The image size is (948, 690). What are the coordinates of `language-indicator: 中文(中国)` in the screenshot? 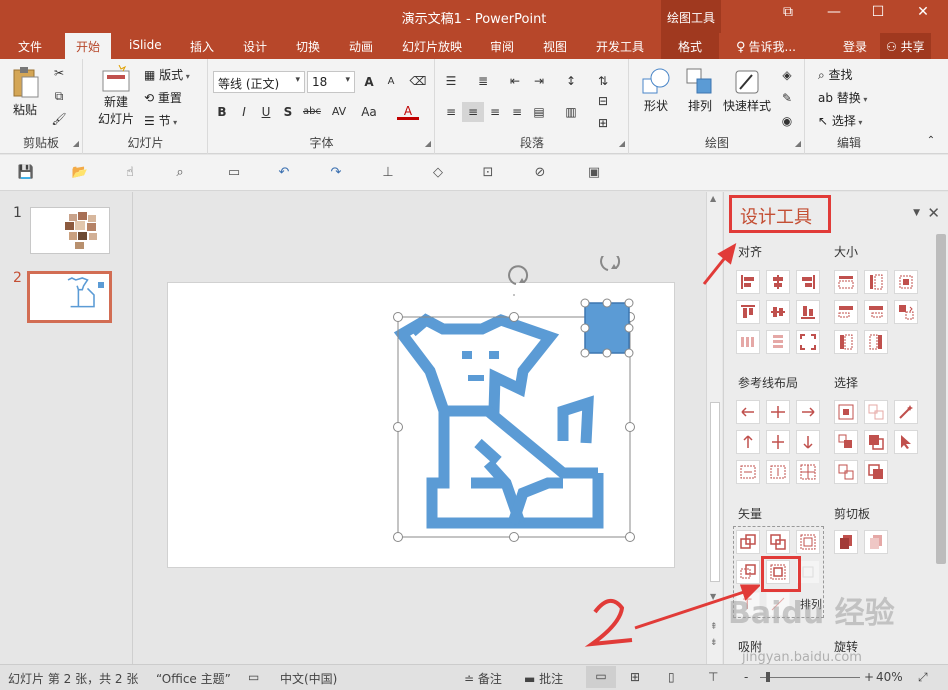 It's located at (308, 678).